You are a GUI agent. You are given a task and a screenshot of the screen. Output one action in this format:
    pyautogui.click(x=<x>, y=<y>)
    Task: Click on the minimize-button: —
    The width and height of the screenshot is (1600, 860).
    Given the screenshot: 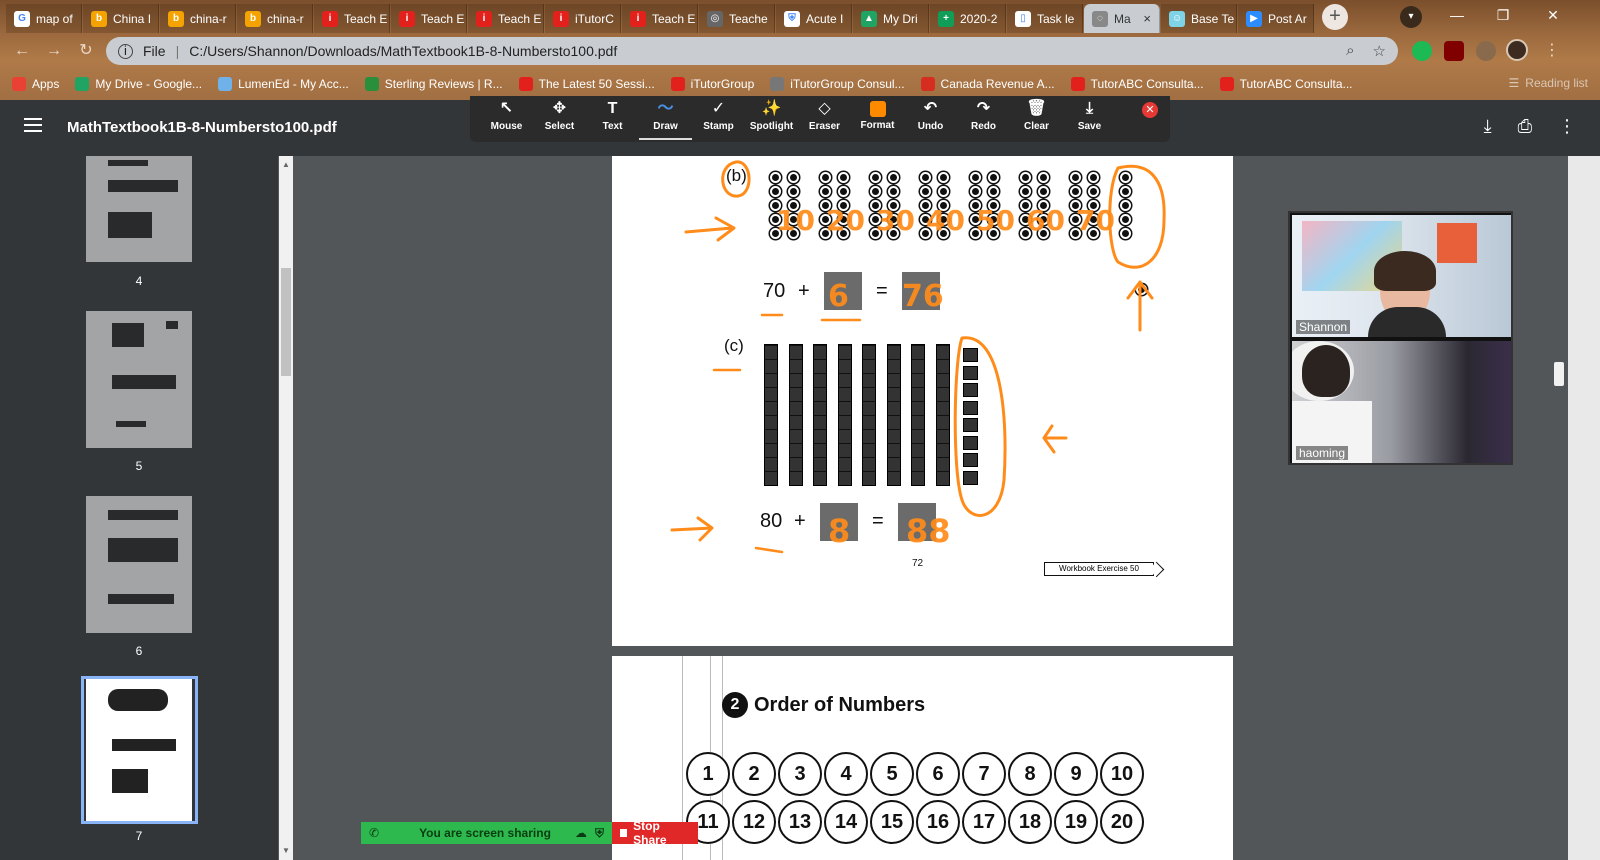 What is the action you would take?
    pyautogui.click(x=1457, y=16)
    